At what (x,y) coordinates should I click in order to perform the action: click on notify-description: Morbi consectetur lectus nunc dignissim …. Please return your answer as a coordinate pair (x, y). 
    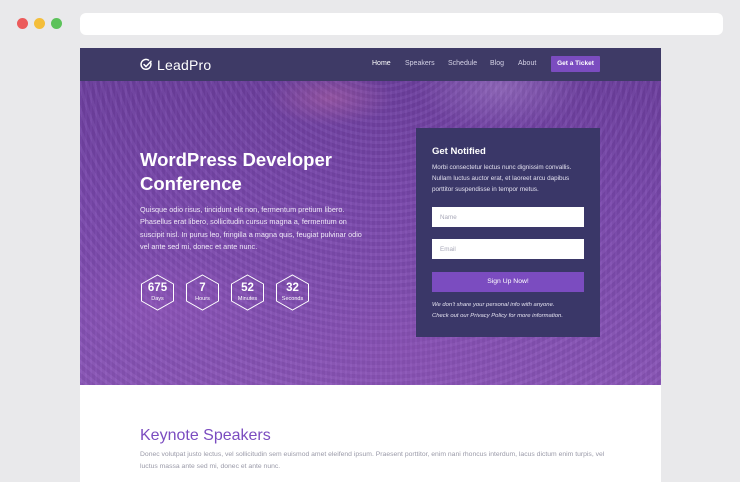
    Looking at the image, I should click on (502, 178).